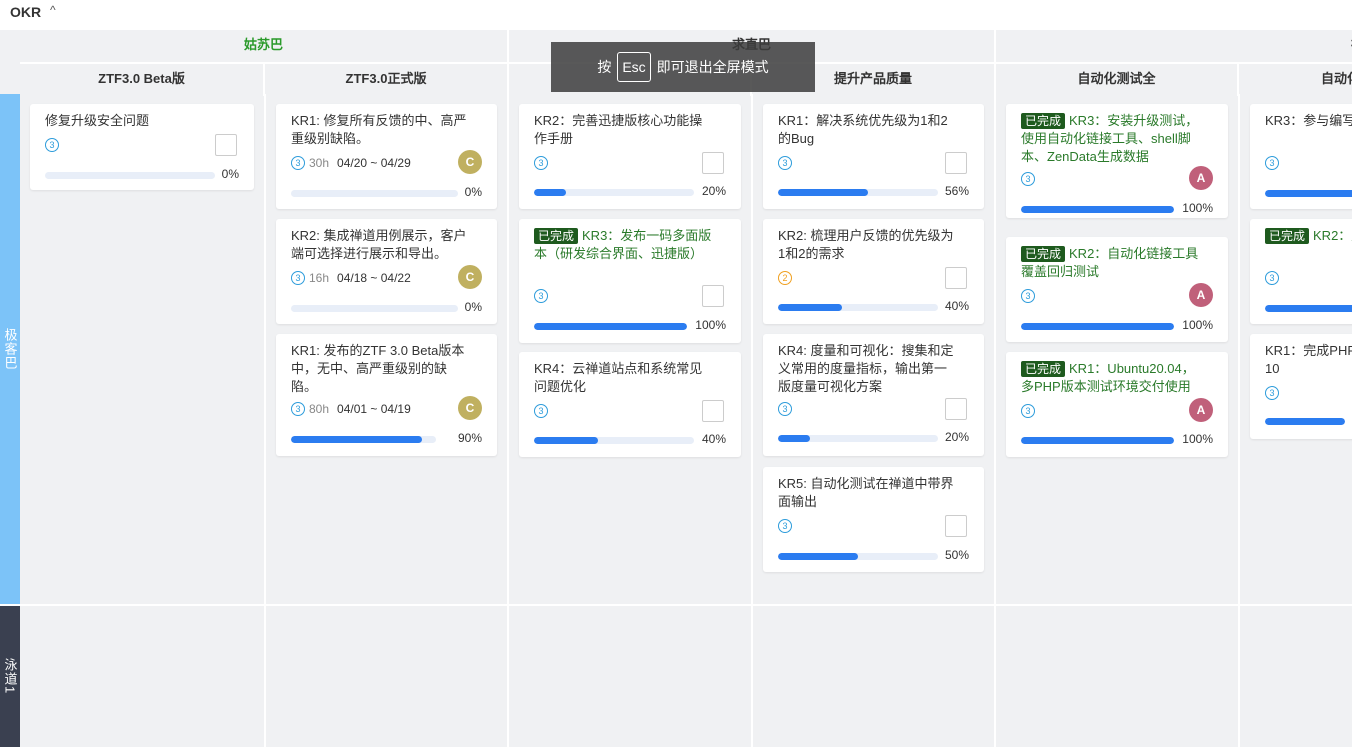 This screenshot has width=1352, height=747. Describe the element at coordinates (1301, 386) in the screenshot. I see `kr-card: KR1：完成PHP输出学习笔记10 3` at that location.